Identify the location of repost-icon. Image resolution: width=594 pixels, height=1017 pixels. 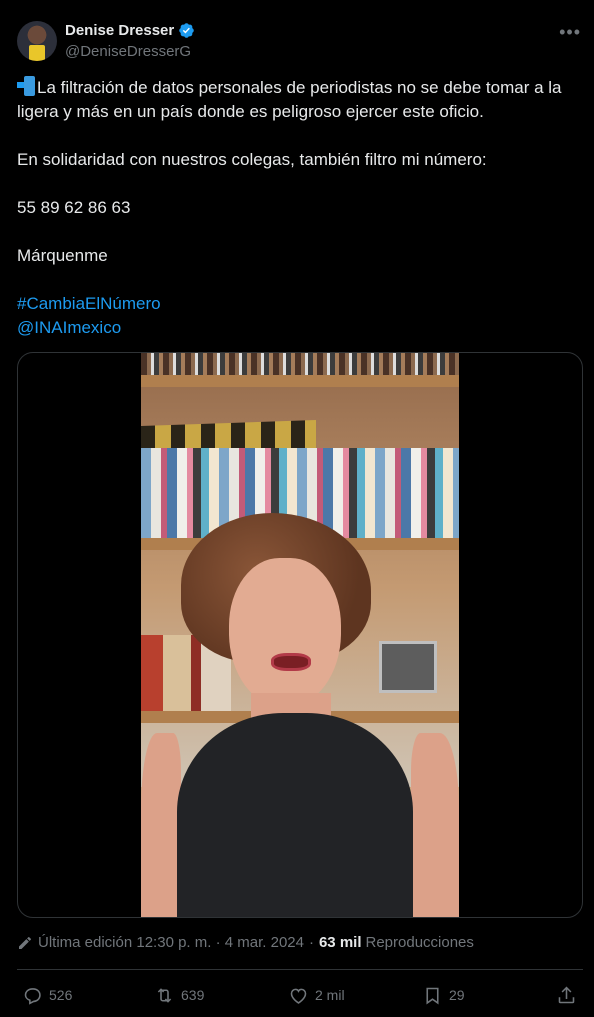
(164, 995).